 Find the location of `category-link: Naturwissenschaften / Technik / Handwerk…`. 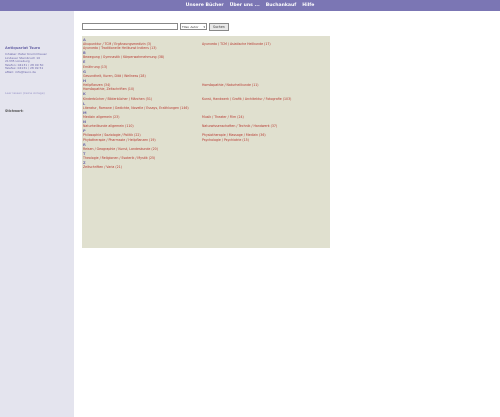

category-link: Naturwissenschaften / Technik / Handwerk… is located at coordinates (264, 126).